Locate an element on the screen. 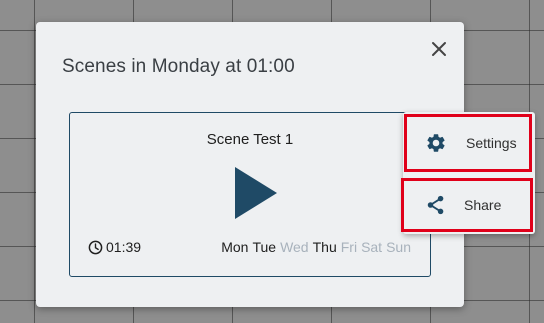  dialog-title: Scenes in Monday at 01:00 is located at coordinates (178, 66).